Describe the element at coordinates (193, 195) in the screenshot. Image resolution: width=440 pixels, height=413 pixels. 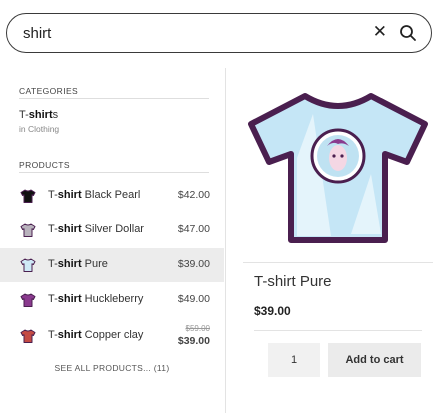
I see `product-price: $42.00` at that location.